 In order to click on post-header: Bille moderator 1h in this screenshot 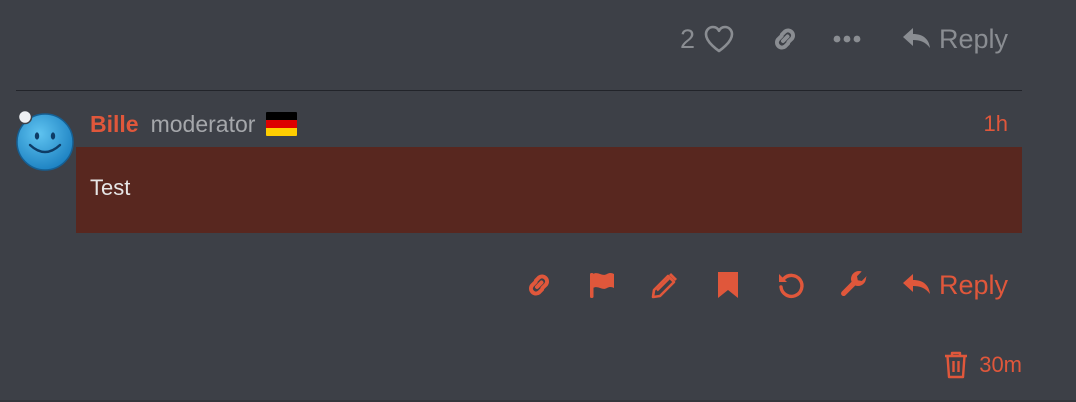, I will do `click(549, 124)`.